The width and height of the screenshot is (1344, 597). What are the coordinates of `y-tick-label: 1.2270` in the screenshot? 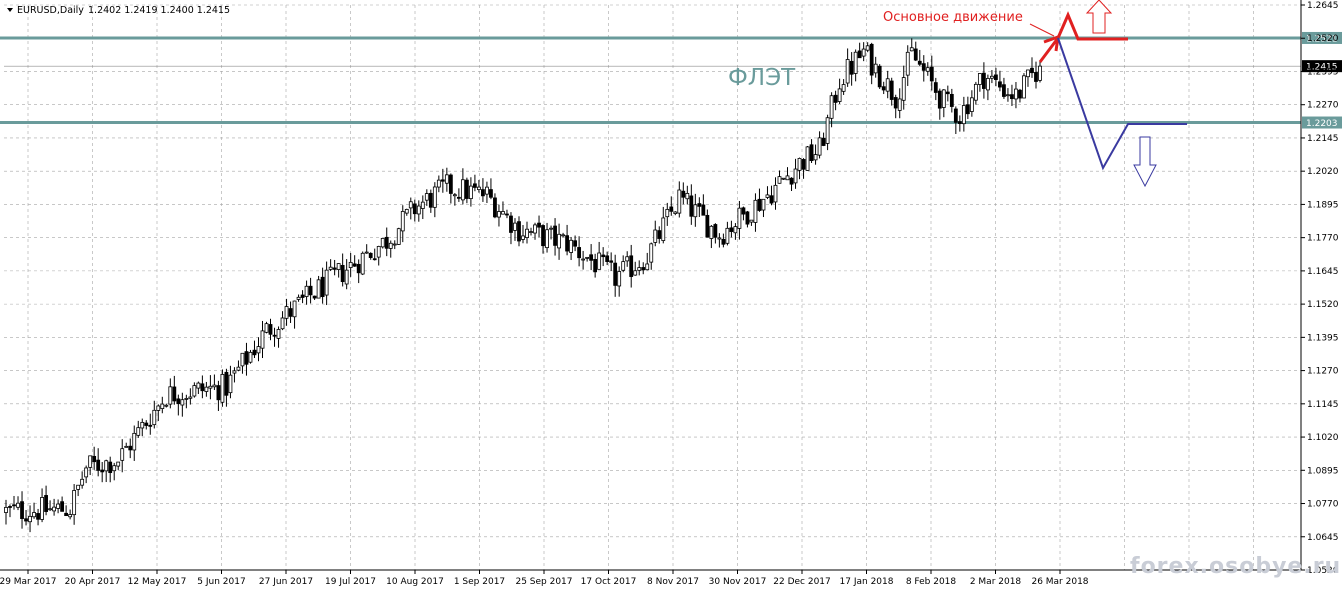 It's located at (1323, 106).